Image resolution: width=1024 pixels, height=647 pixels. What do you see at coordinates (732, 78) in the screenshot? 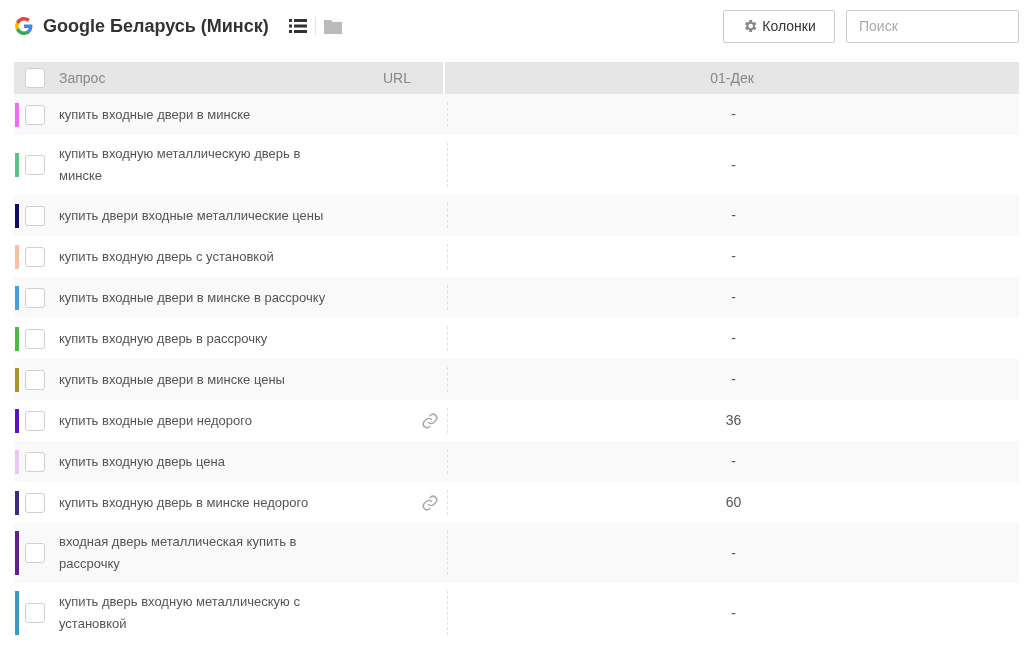
I see `column-header: 01-Дек` at bounding box center [732, 78].